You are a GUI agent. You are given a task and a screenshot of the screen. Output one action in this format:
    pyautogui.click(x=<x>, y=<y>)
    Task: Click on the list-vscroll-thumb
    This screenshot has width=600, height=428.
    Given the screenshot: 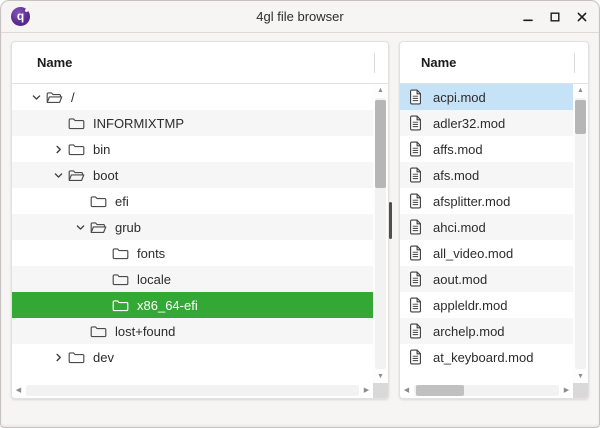 What is the action you would take?
    pyautogui.click(x=580, y=117)
    